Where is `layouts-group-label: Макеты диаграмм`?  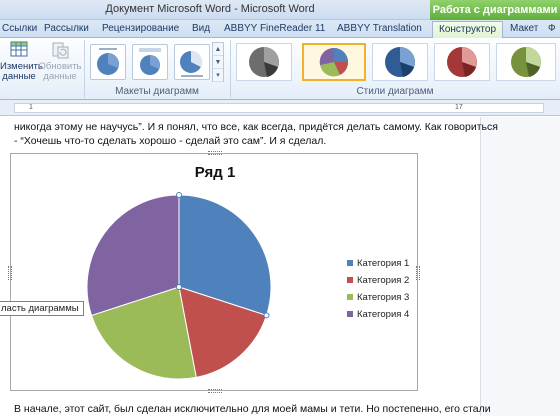
layouts-group-label: Макеты диаграмм is located at coordinates (157, 91).